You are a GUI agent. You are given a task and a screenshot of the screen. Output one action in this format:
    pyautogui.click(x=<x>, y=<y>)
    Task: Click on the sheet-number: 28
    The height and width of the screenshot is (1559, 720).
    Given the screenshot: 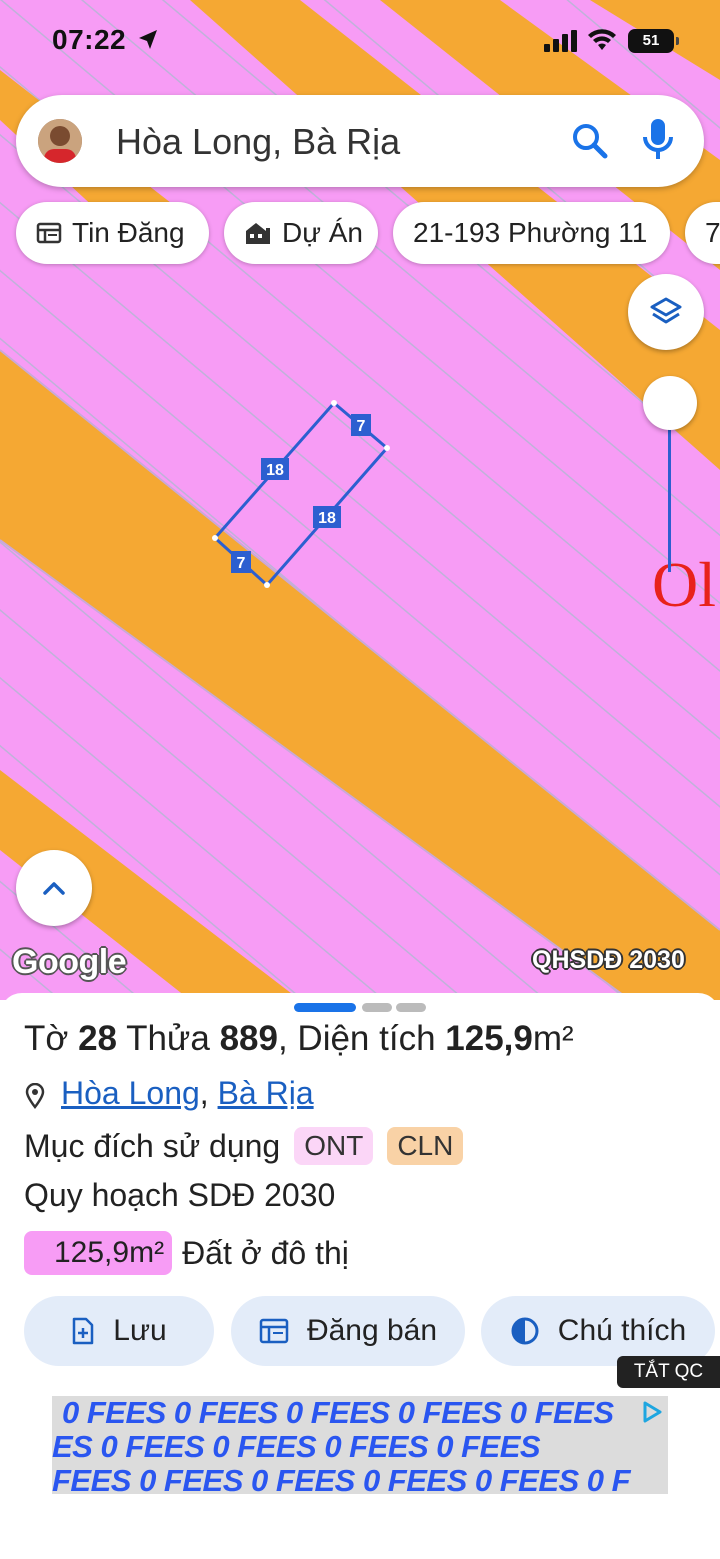 What is the action you would take?
    pyautogui.click(x=97, y=1038)
    